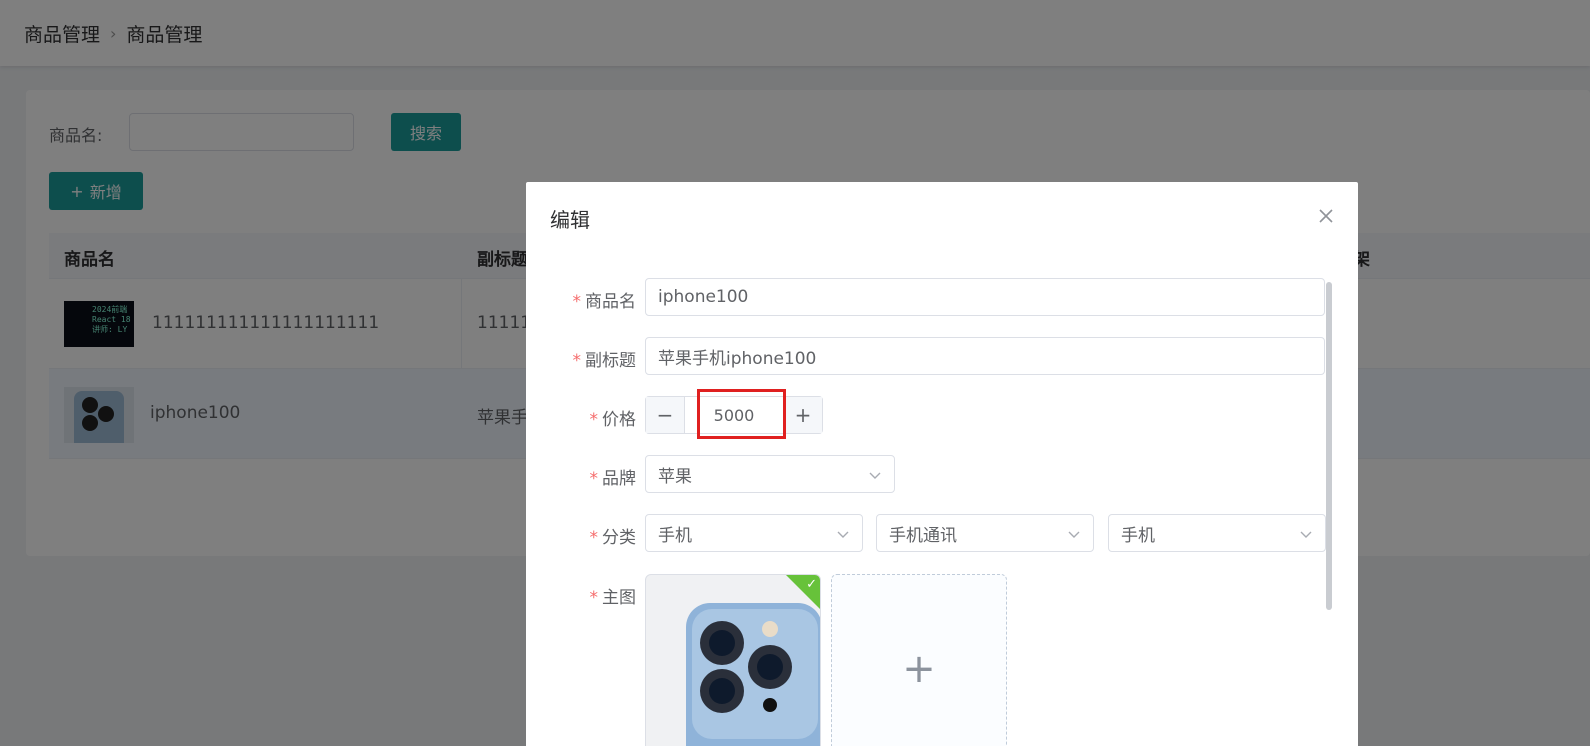 This screenshot has height=746, width=1590. What do you see at coordinates (919, 669) in the screenshot?
I see `plus-icon: +` at bounding box center [919, 669].